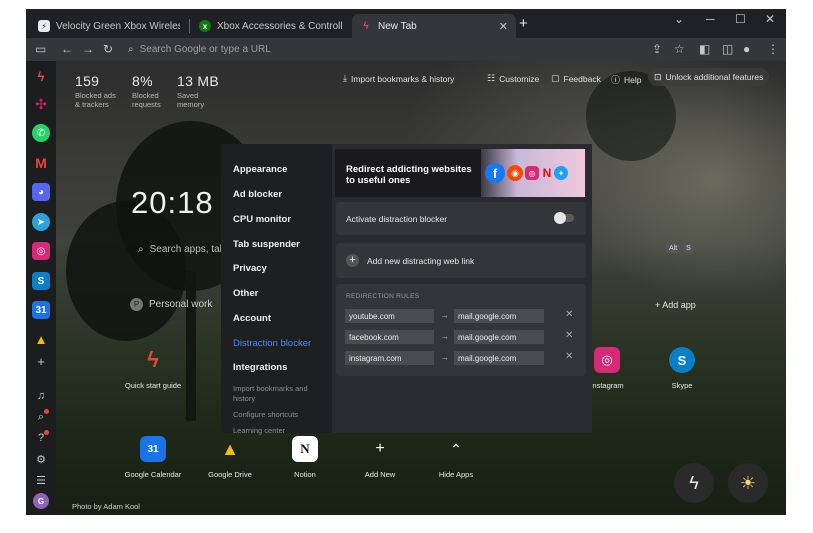 The image size is (813, 533). Describe the element at coordinates (41, 459) in the screenshot. I see `gear-icon: ⚙` at that location.